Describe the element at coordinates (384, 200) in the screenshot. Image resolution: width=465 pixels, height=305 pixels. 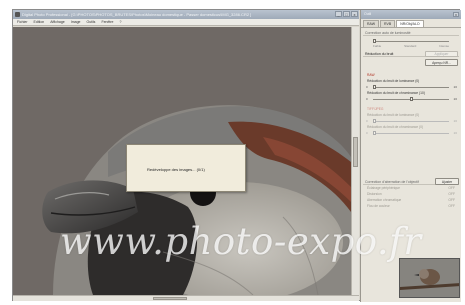
I see `chromatic-aberration-label: Aberration chromatique` at that location.